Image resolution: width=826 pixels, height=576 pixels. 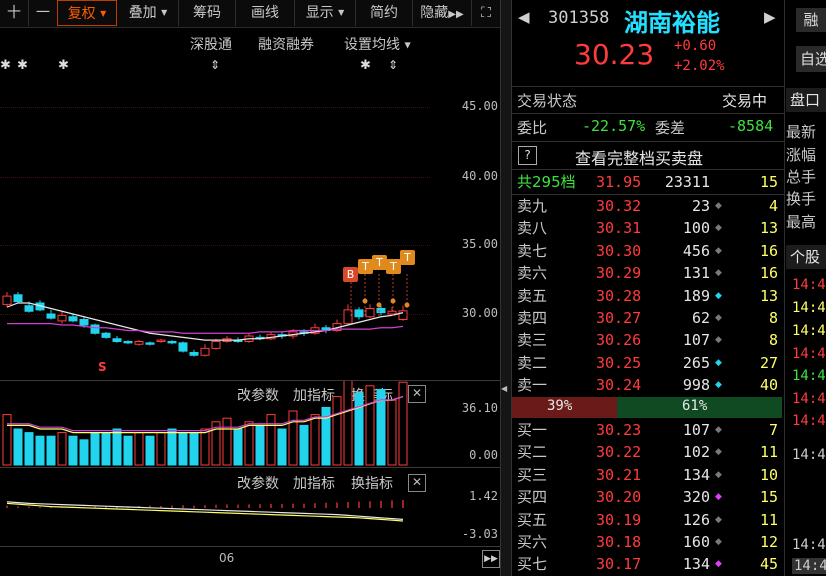 I want to click on level-volume: 134, so click(x=696, y=474).